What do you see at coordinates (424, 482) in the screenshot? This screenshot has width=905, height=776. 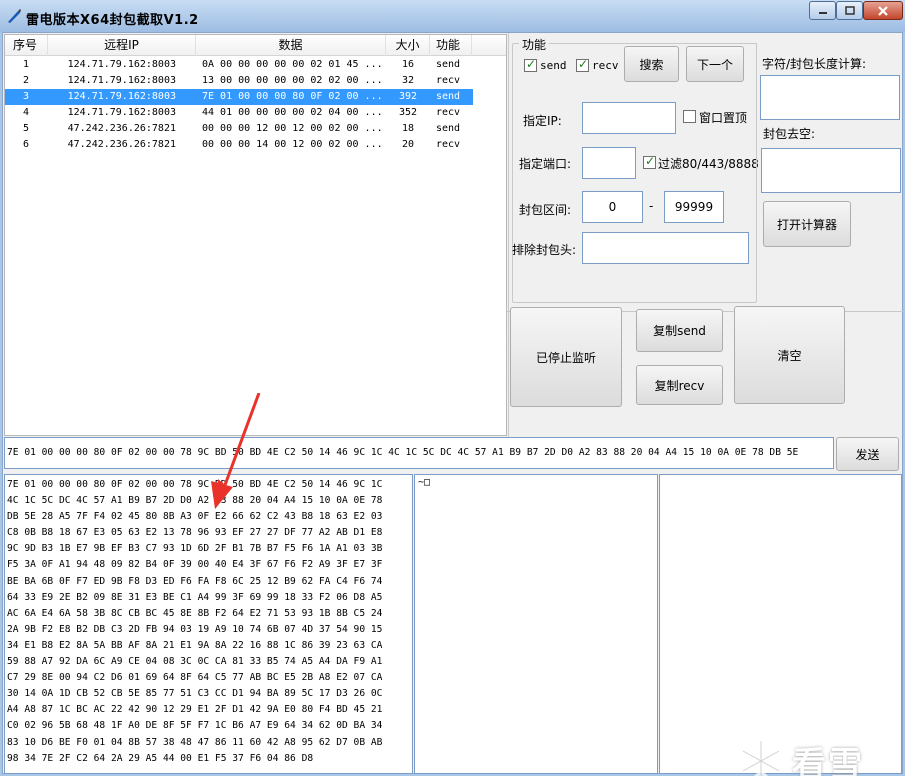 I see `ascii-dump-text: ~□` at bounding box center [424, 482].